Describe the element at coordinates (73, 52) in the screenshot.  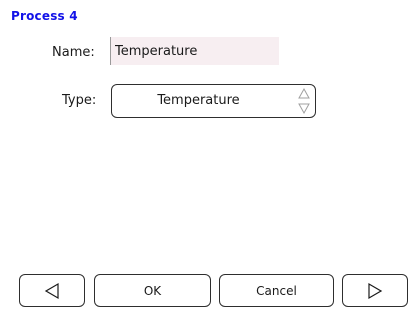
I see `name-label: Name:` at that location.